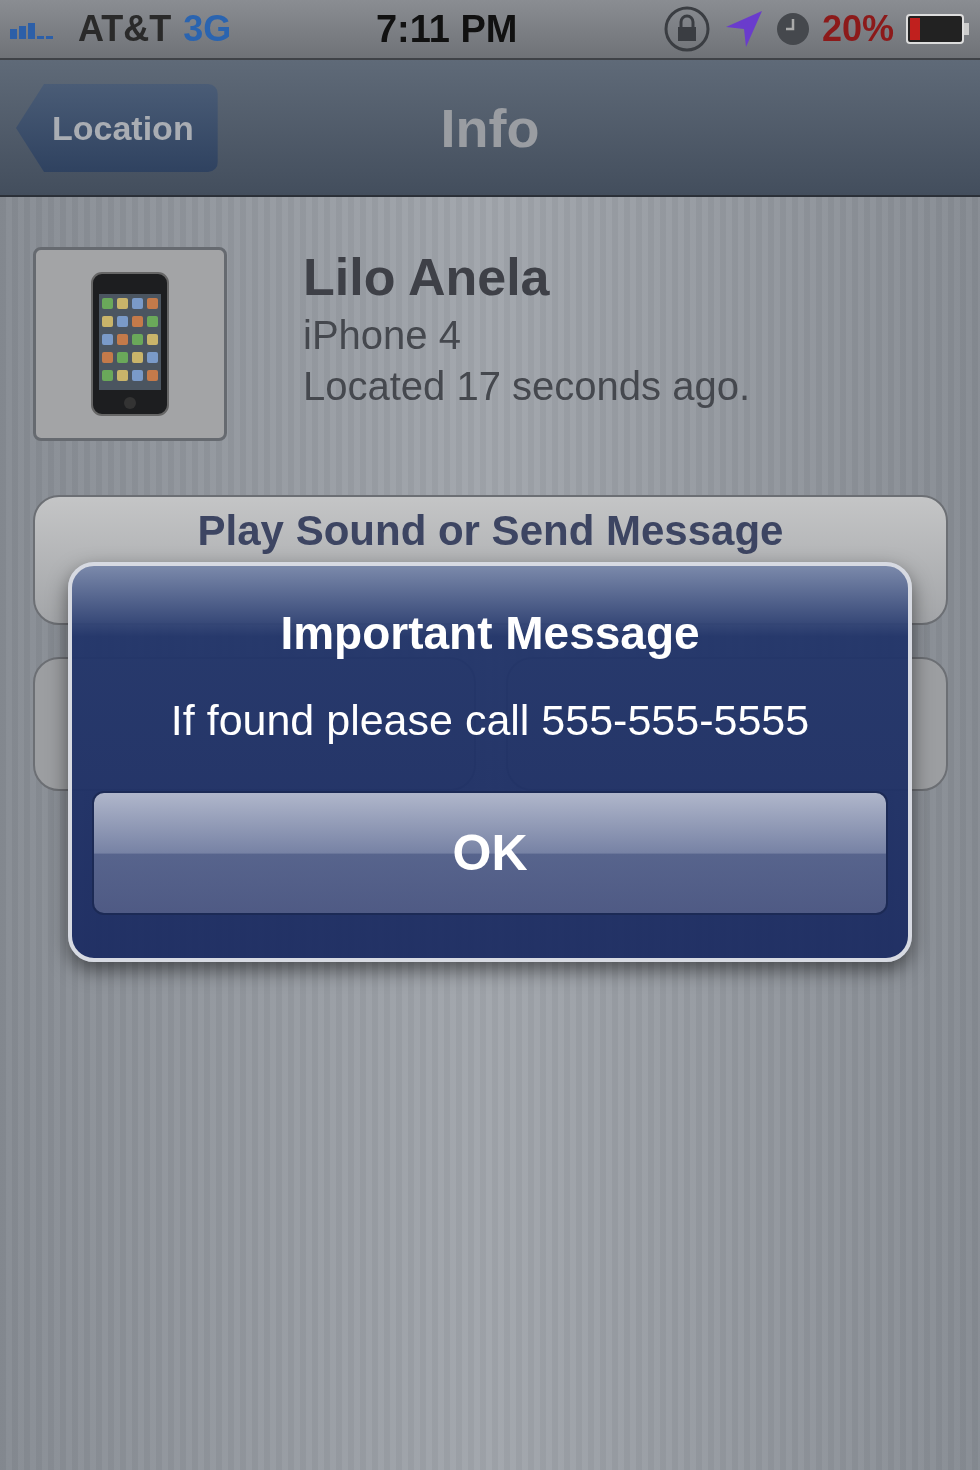 The width and height of the screenshot is (980, 1470). I want to click on device-model: iPhone 4, so click(382, 335).